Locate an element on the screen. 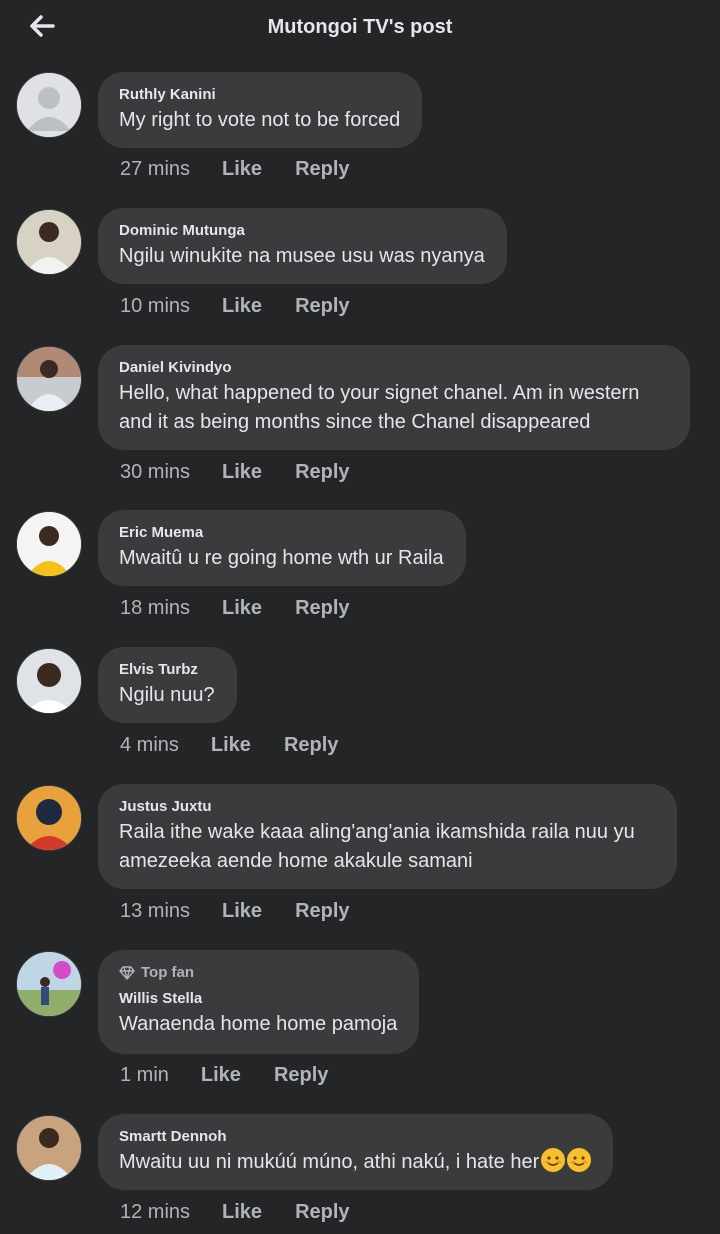  comment-text: My right to vote not to be forced is located at coordinates (260, 120).